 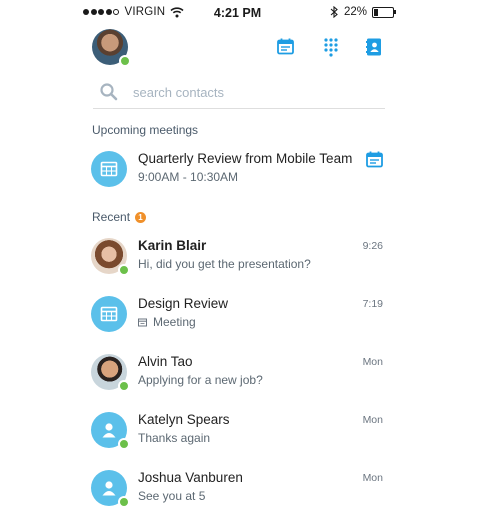 I want to click on last-message-row: Meeting, so click(x=167, y=322).